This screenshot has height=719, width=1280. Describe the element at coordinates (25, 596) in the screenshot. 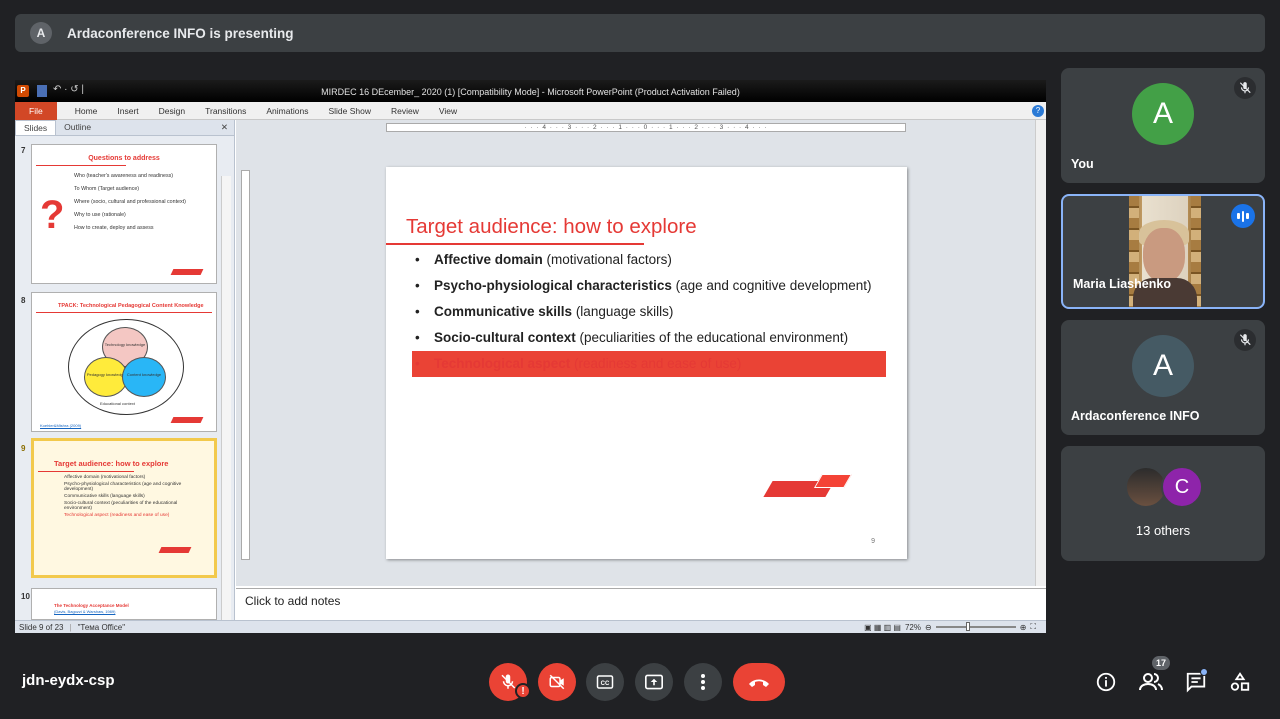

I see `thumb-number: 10` at that location.